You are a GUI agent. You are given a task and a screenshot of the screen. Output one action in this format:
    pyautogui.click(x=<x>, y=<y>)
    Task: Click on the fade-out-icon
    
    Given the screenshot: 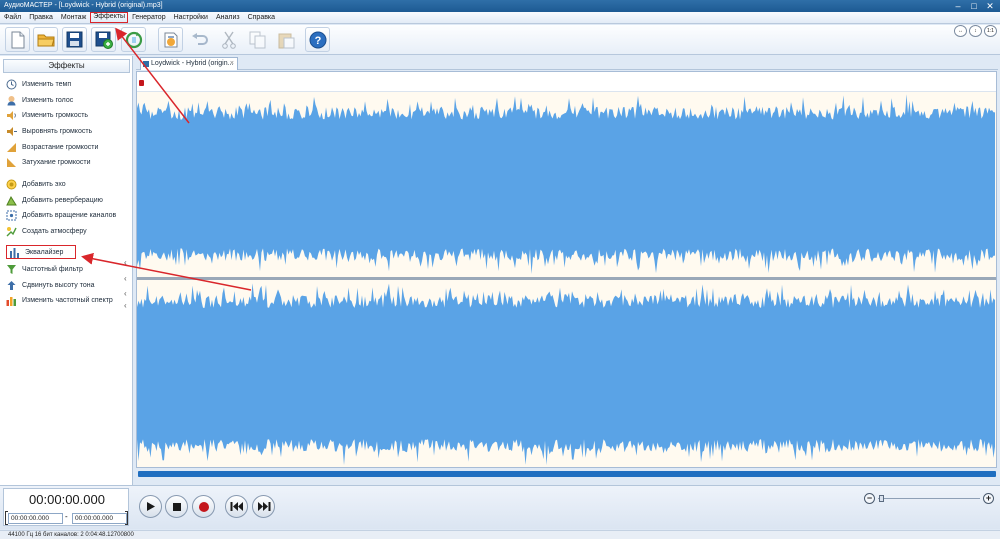 What is the action you would take?
    pyautogui.click(x=11, y=162)
    